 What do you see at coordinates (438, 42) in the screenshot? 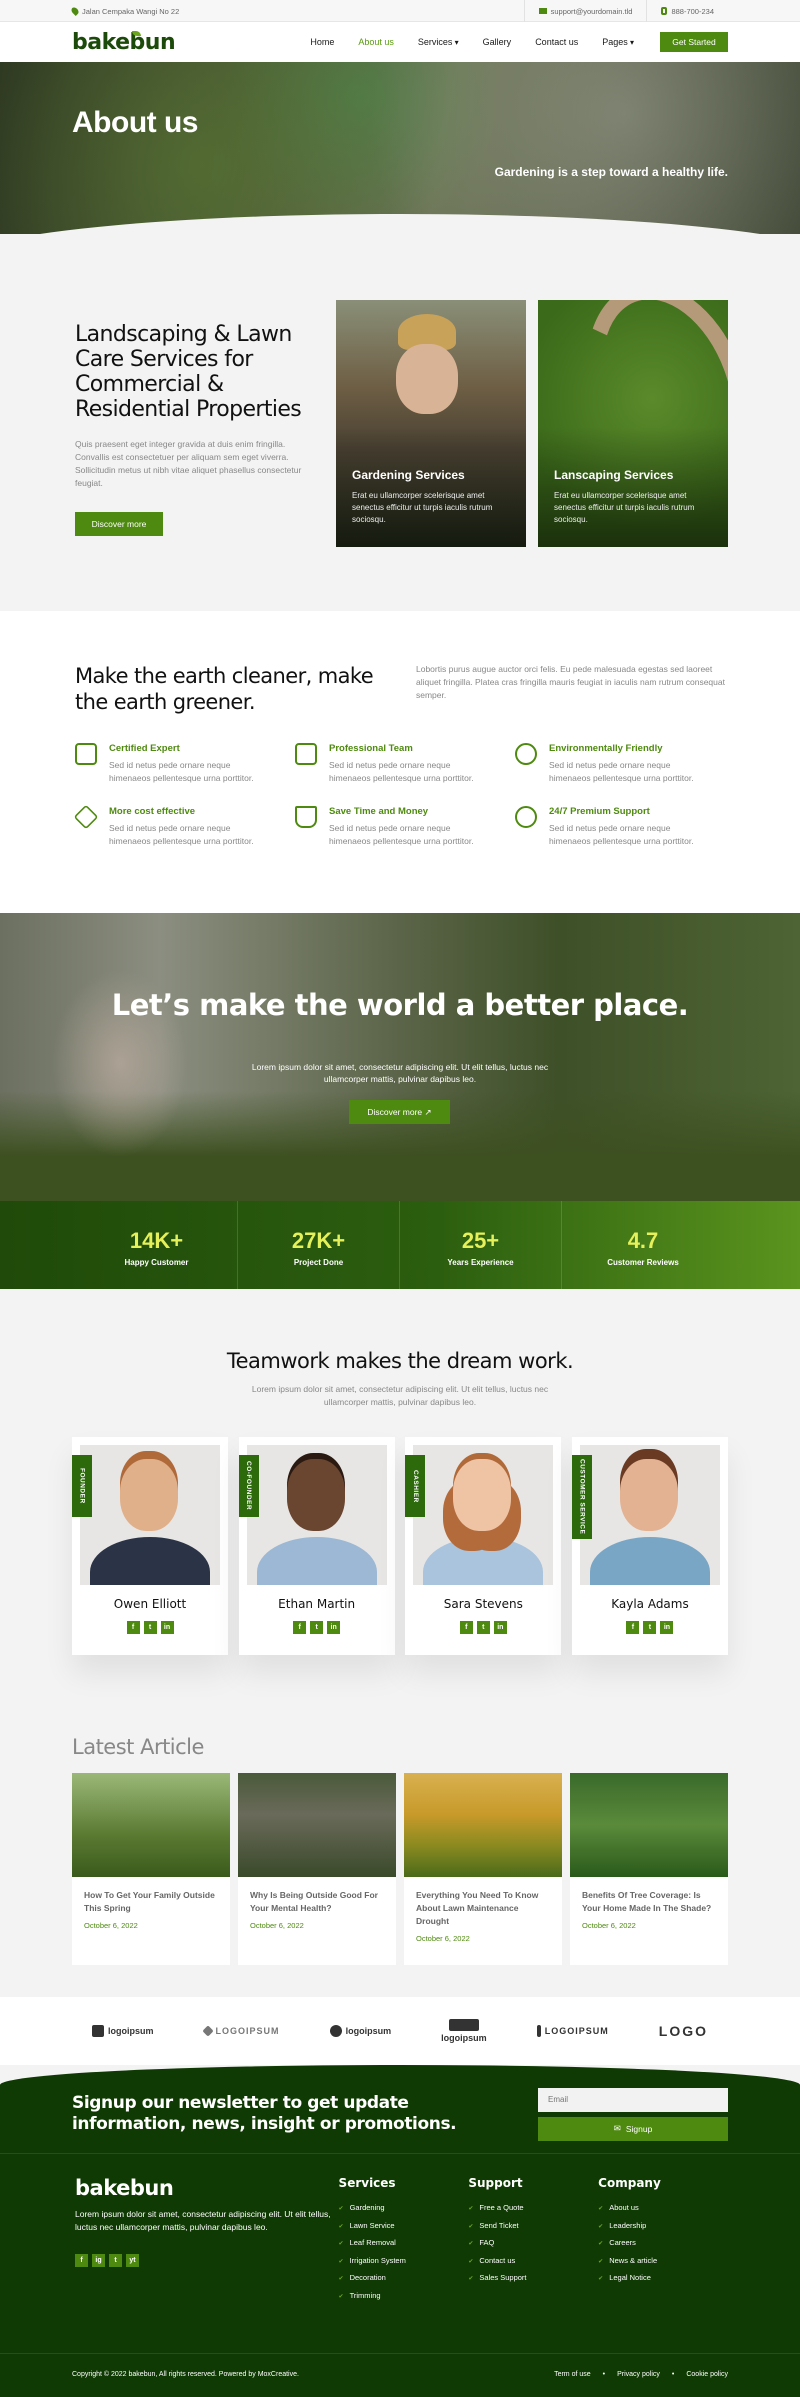
I see `nav-services: Services` at bounding box center [438, 42].